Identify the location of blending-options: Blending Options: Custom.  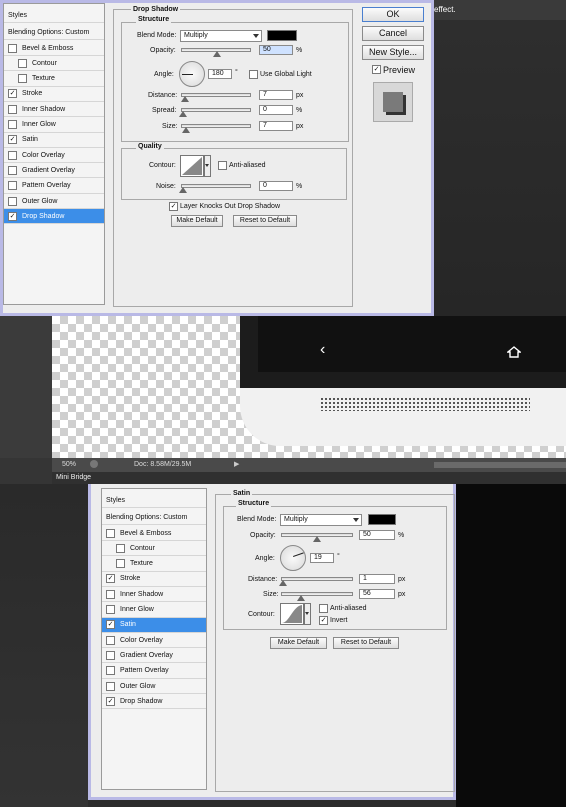
(54, 32).